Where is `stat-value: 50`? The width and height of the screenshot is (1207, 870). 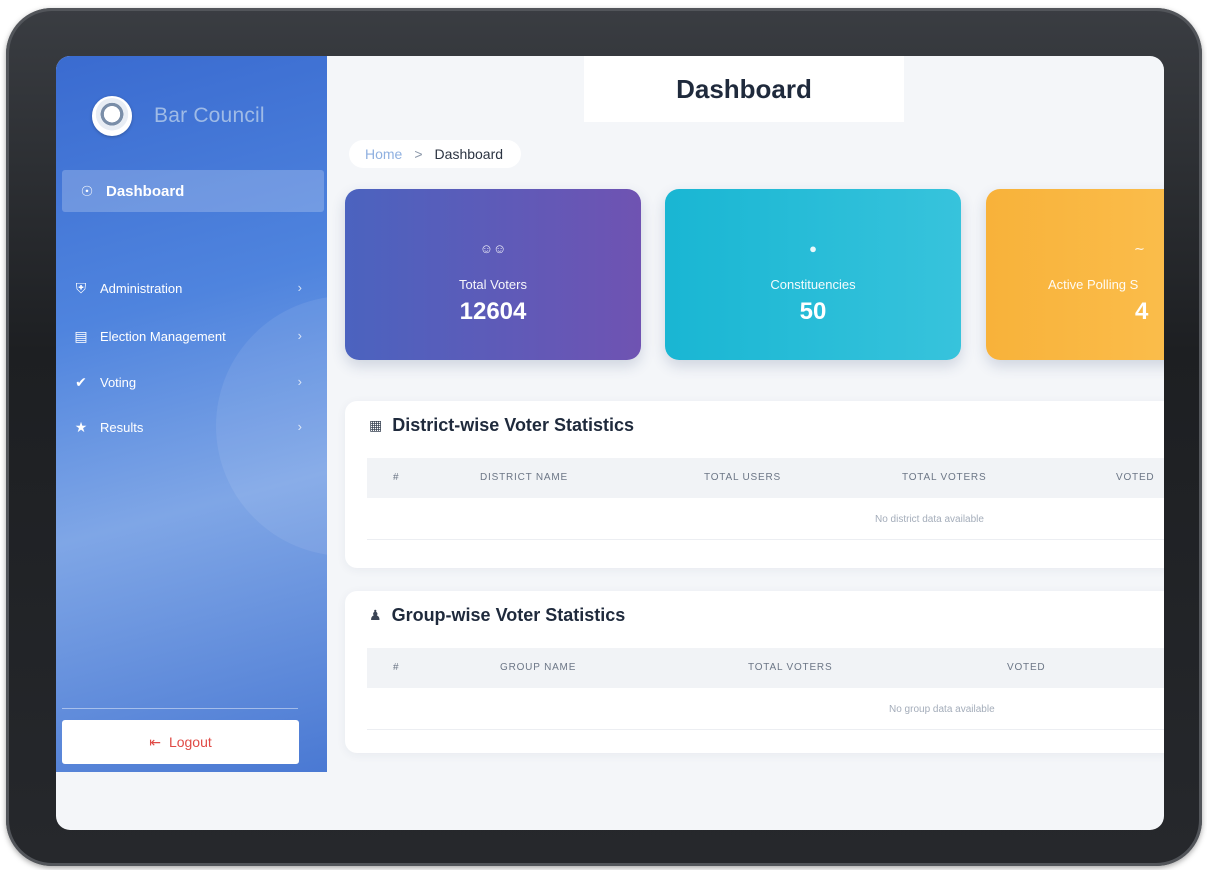
stat-value: 50 is located at coordinates (813, 311).